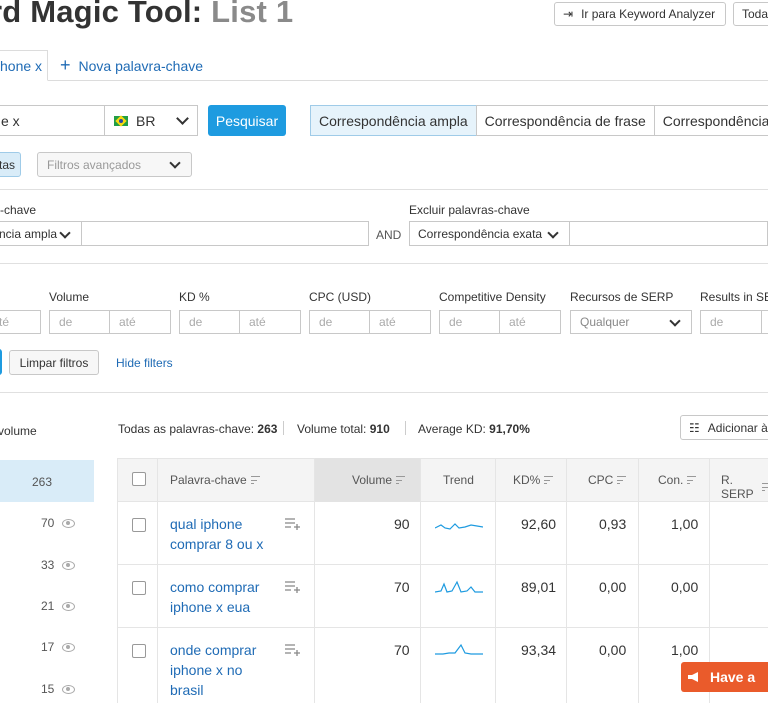 The width and height of the screenshot is (768, 703). I want to click on select-all-checkbox, so click(139, 479).